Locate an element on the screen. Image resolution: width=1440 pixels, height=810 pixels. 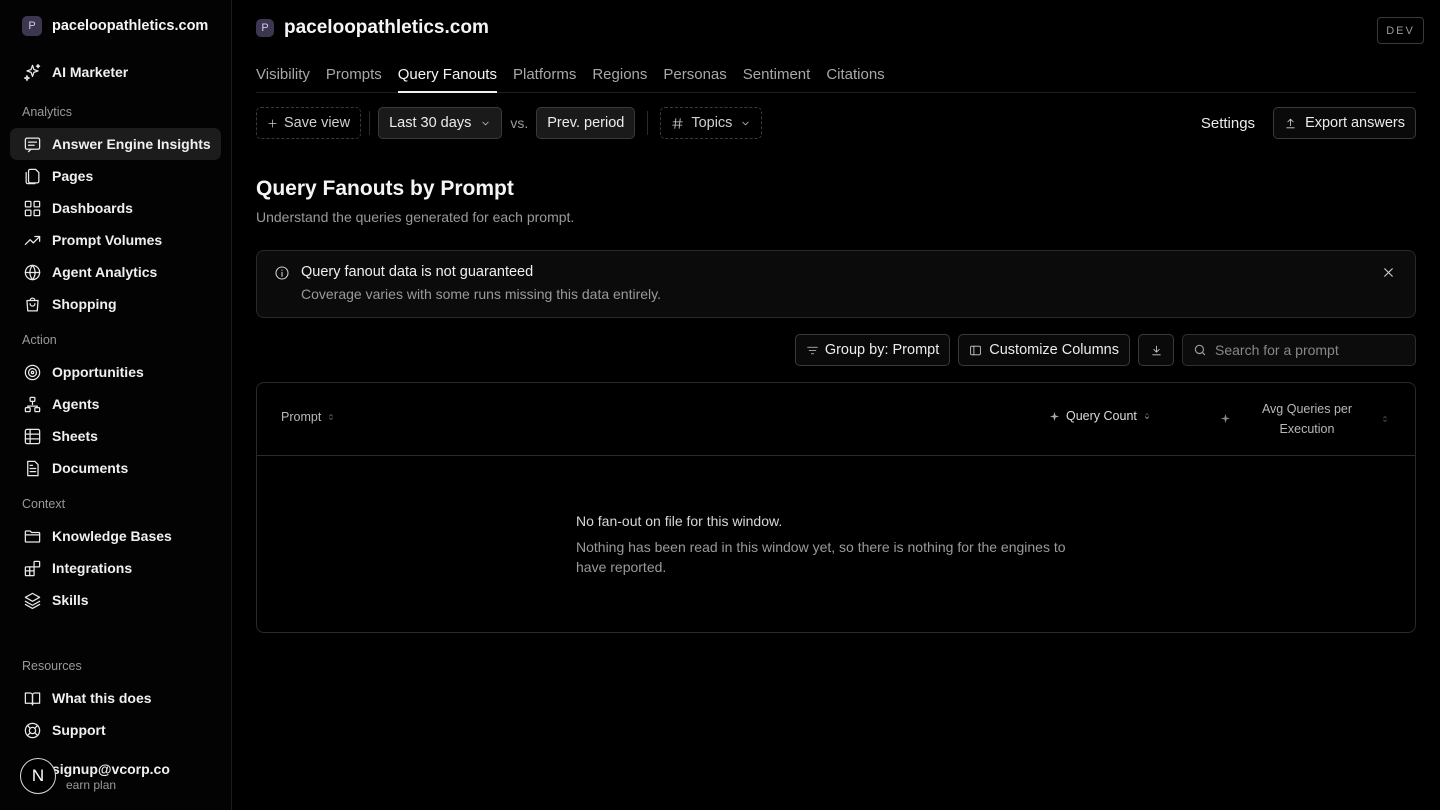
tab-platforms: Platforms is located at coordinates (544, 74).